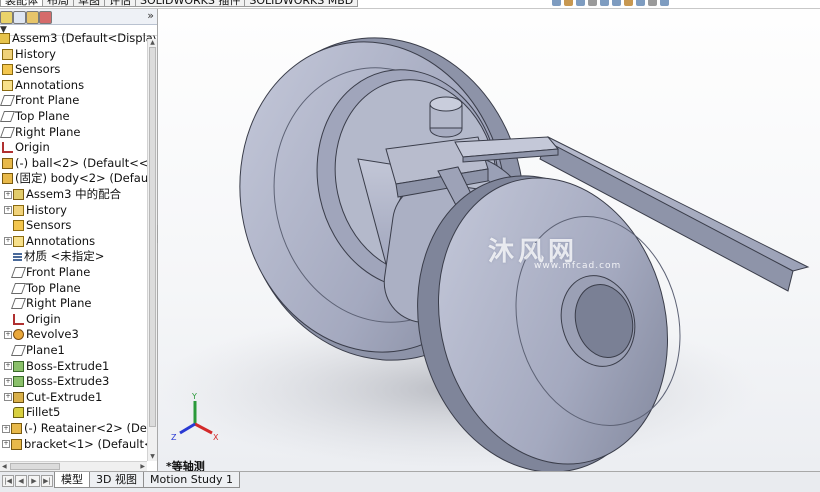 Image resolution: width=820 pixels, height=492 pixels. Describe the element at coordinates (150, 15) in the screenshot. I see `expand-tabs-icon: »` at that location.